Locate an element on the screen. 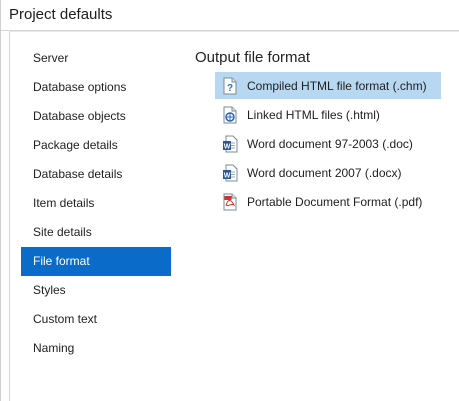 This screenshot has height=401, width=459. format-label: Compiled HTML file format (.chm) is located at coordinates (337, 85).